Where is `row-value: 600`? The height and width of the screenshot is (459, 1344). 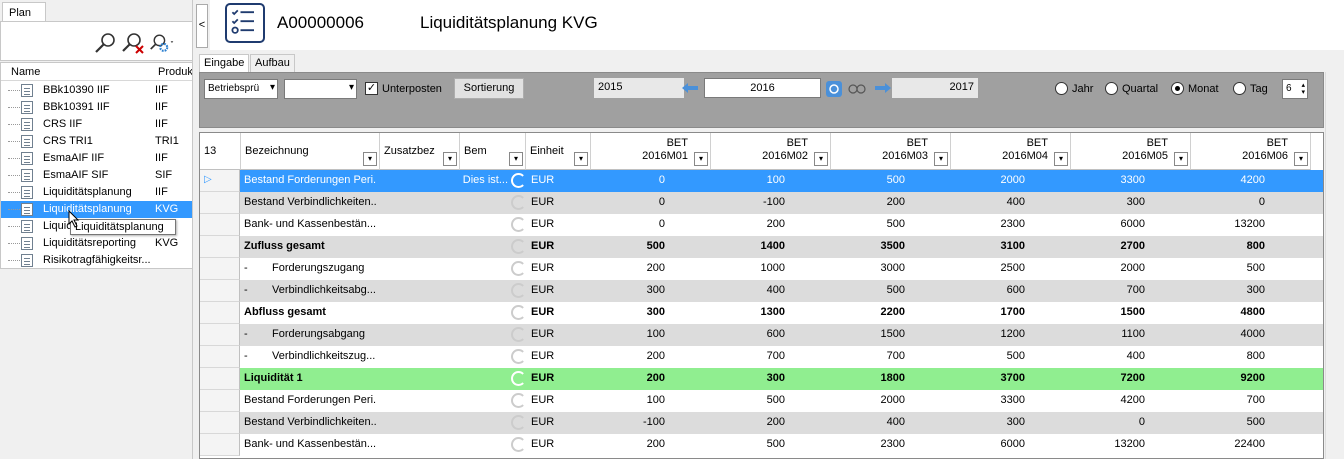 row-value: 600 is located at coordinates (748, 334).